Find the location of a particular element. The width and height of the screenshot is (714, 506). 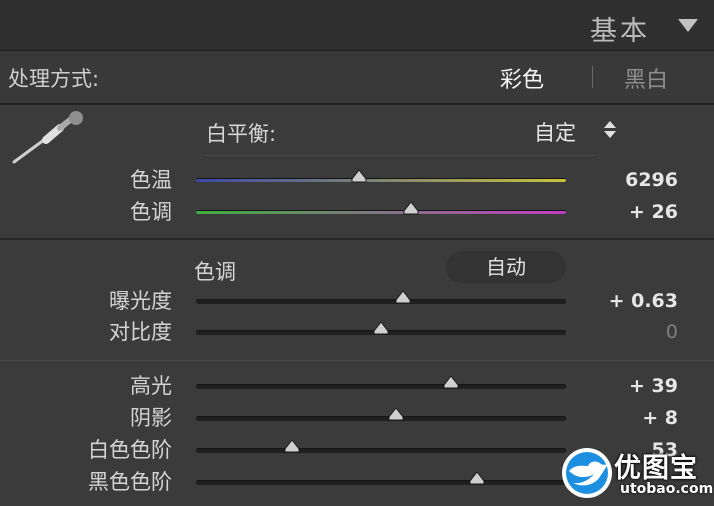

slider-thumb-tint is located at coordinates (411, 208).